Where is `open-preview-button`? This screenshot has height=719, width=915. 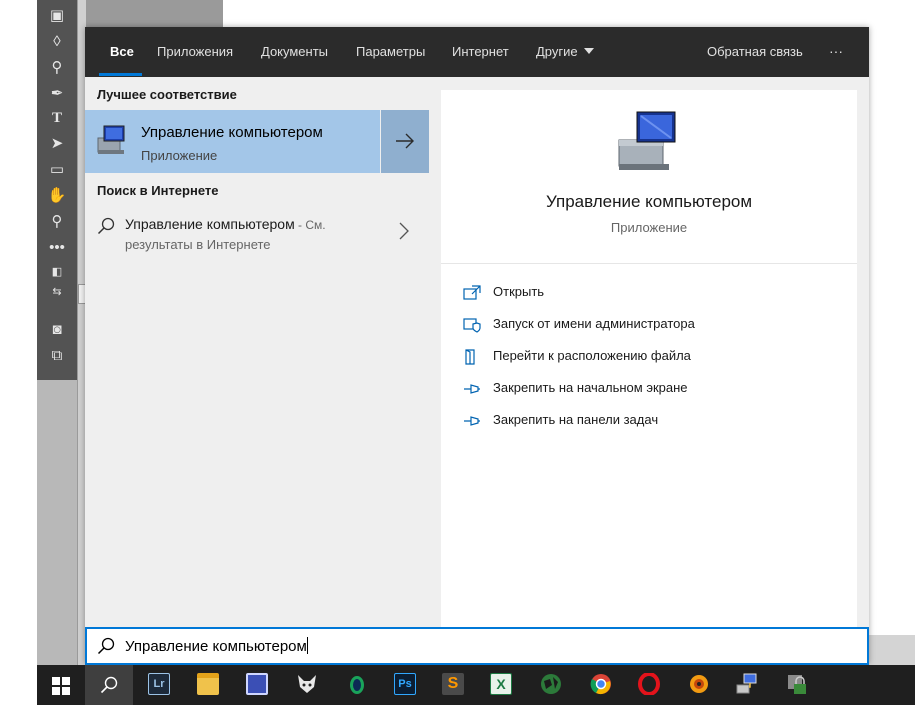 open-preview-button is located at coordinates (405, 141).